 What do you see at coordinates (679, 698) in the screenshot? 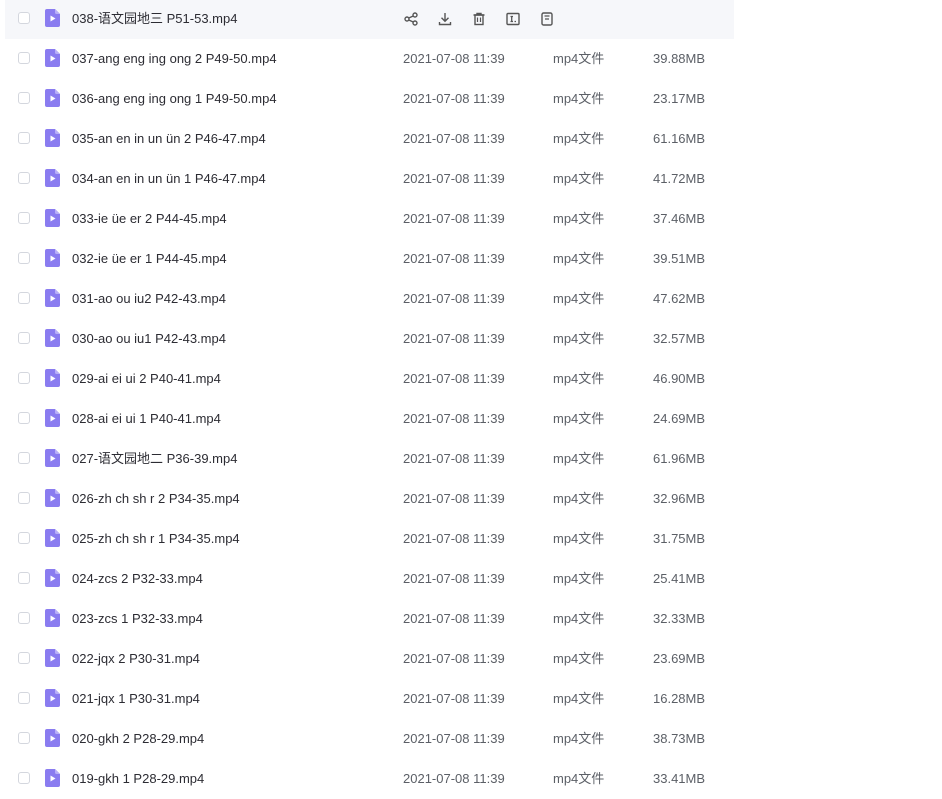
I see `file-size: 16.28MB` at bounding box center [679, 698].